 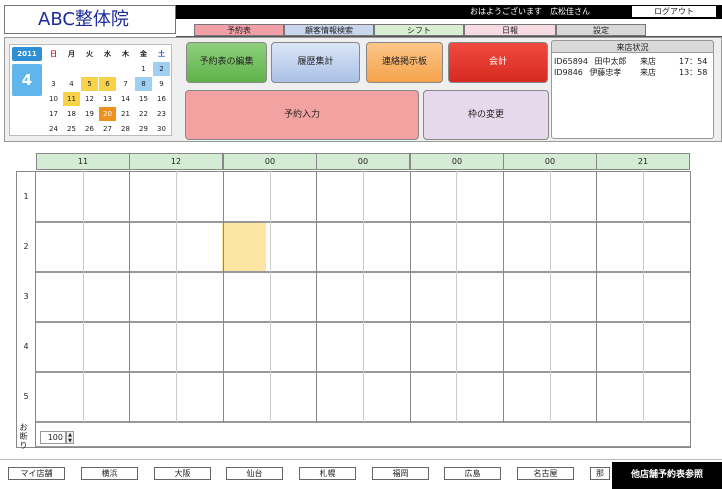 I want to click on chevron-down-icon: ▼, so click(x=70, y=441).